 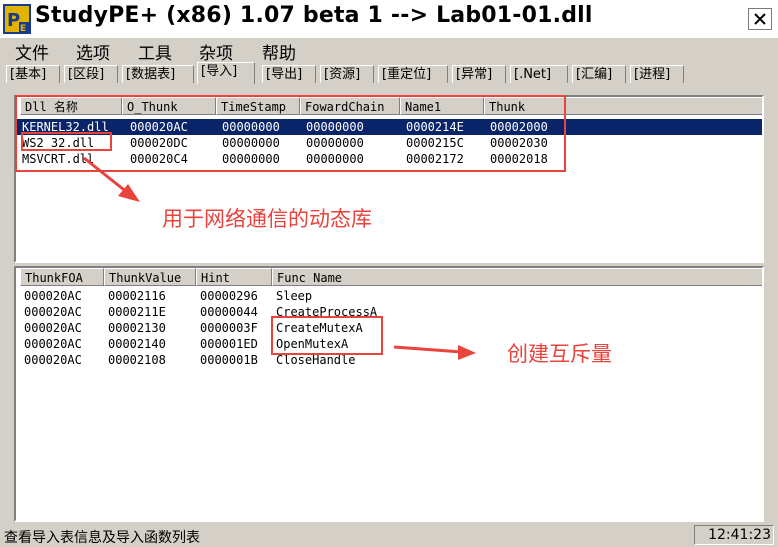 What do you see at coordinates (734, 535) in the screenshot?
I see `status-clock: 12:41:23` at bounding box center [734, 535].